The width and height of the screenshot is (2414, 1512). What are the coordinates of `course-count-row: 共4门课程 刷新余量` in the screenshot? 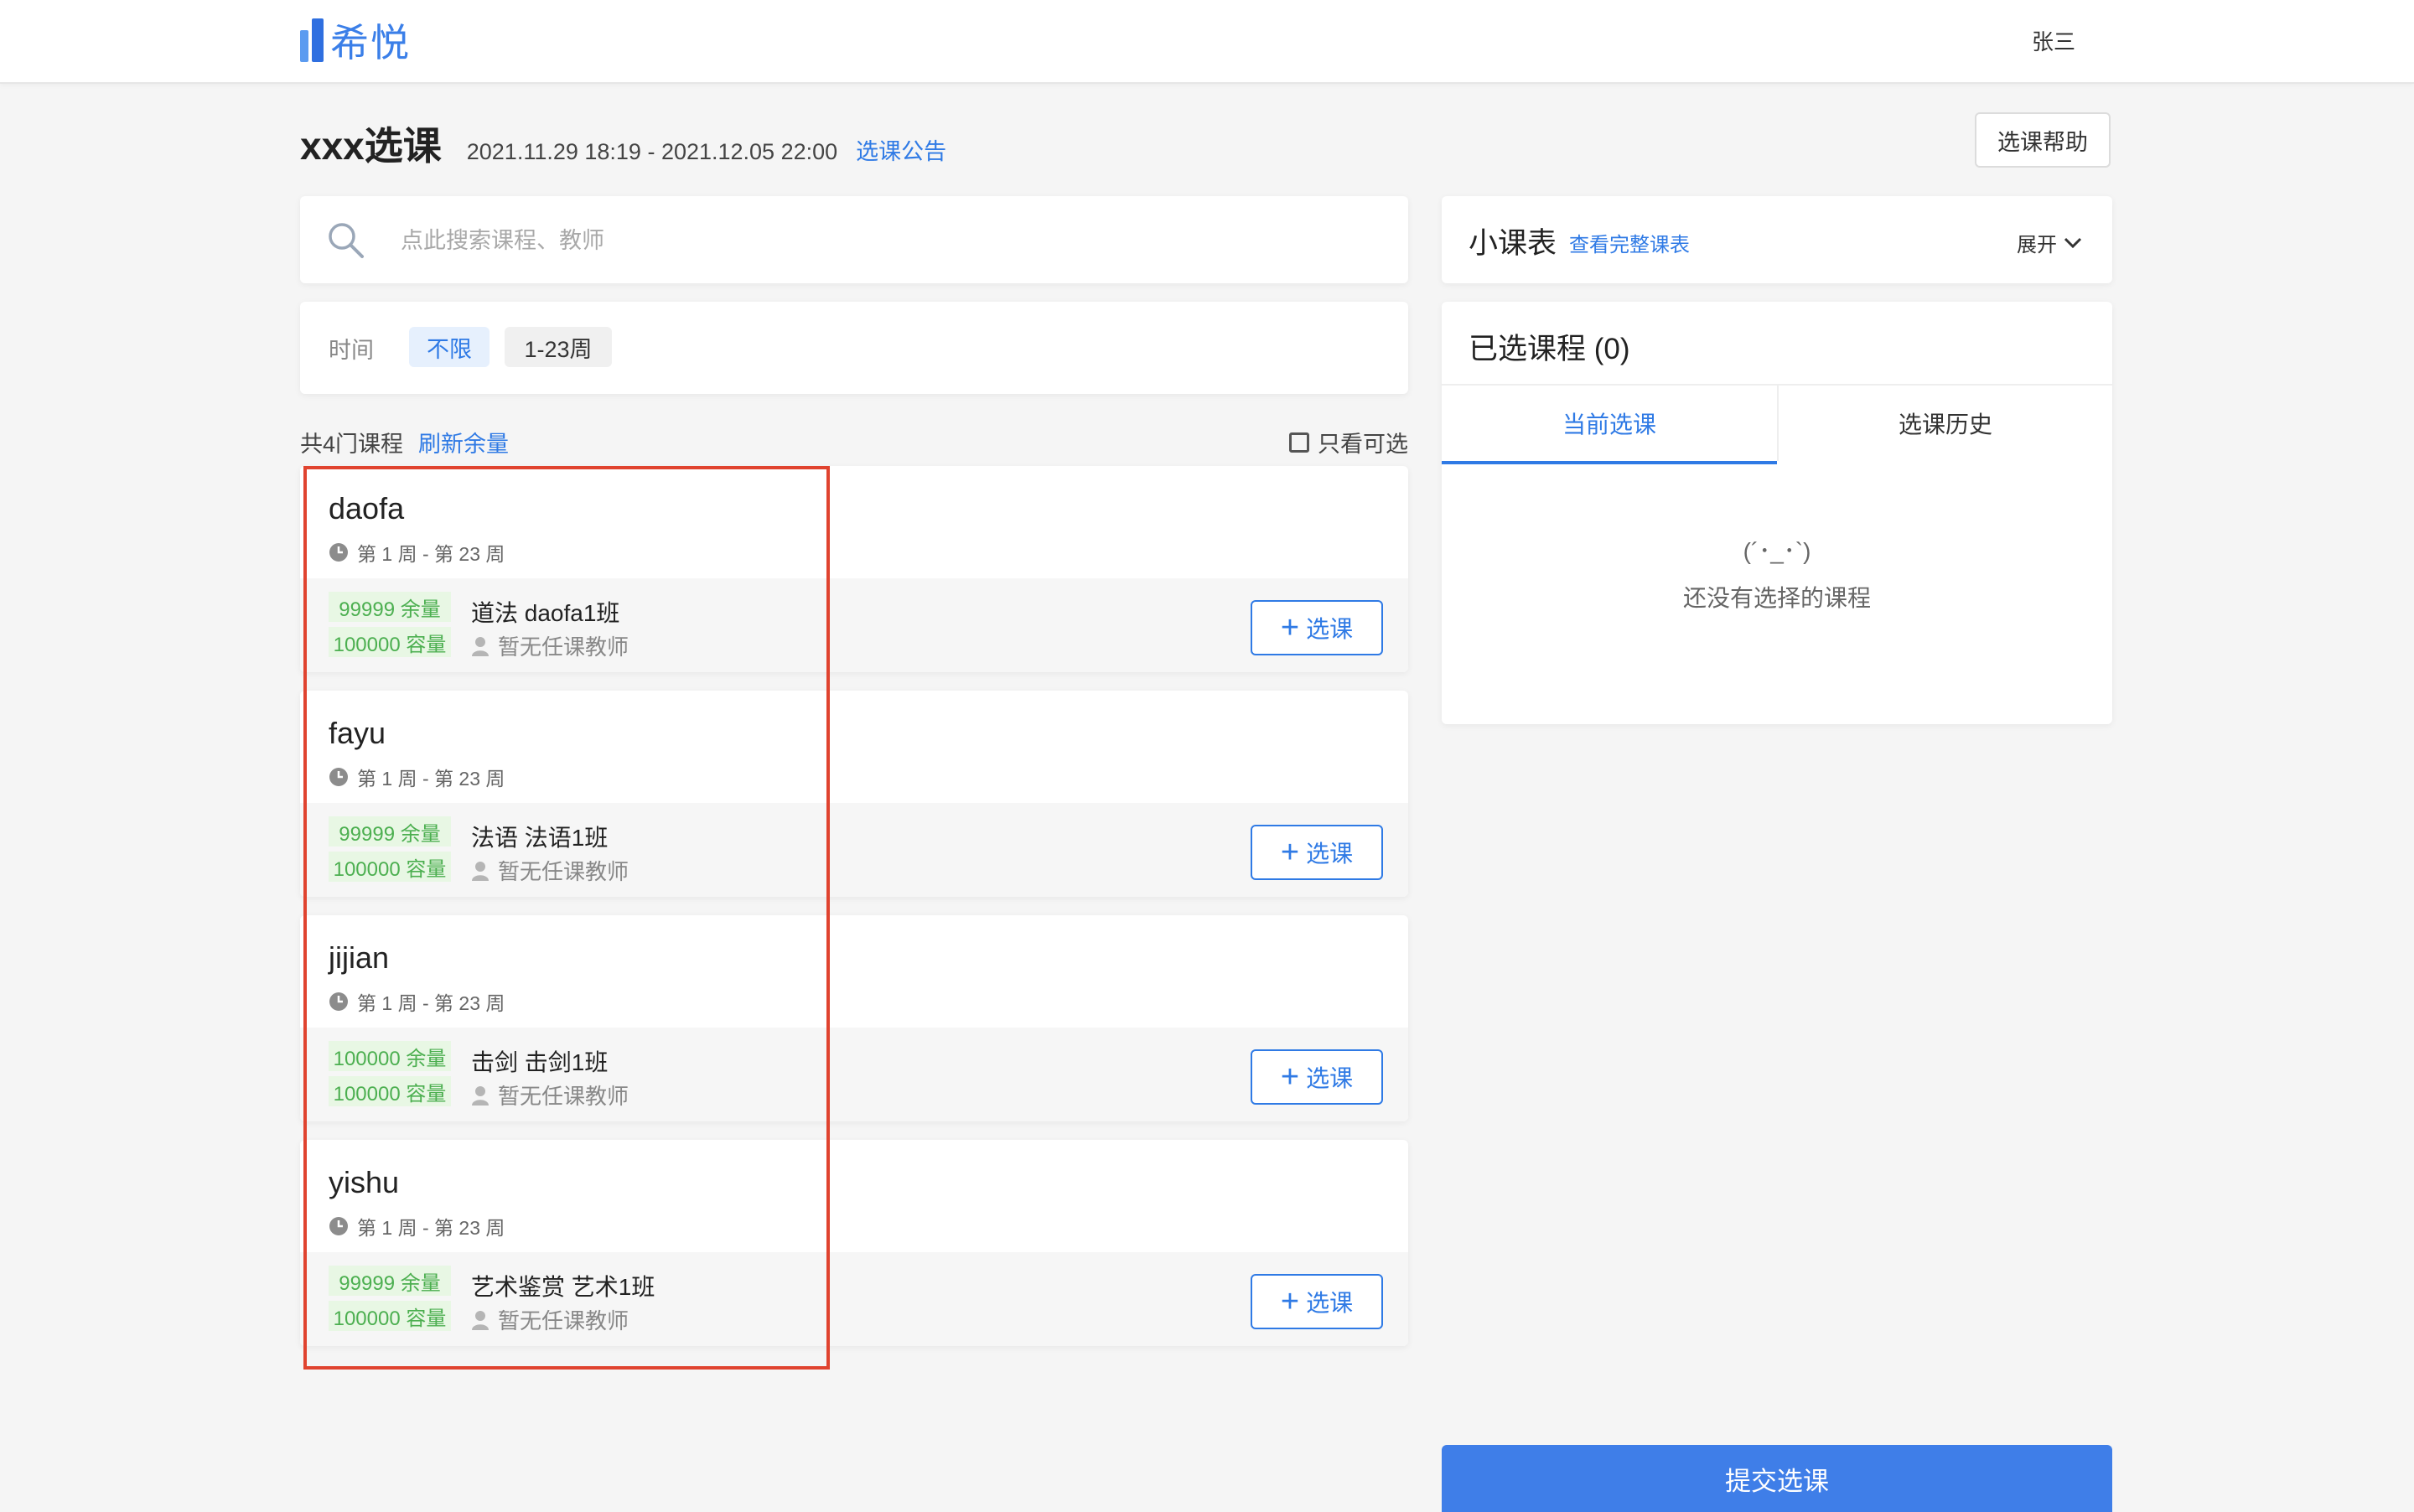 It's located at (405, 442).